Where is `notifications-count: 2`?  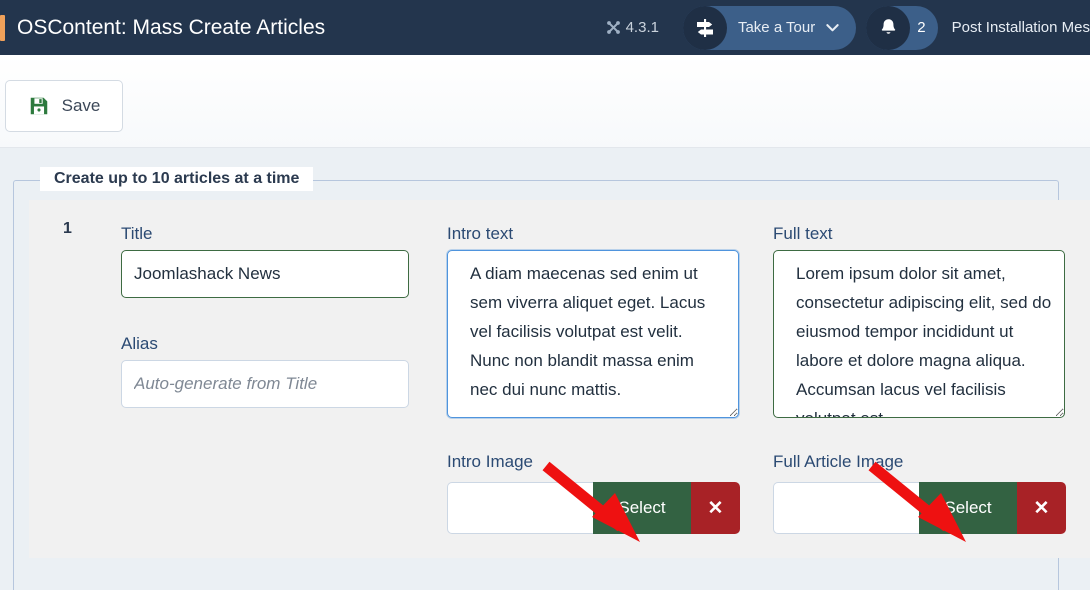 notifications-count: 2 is located at coordinates (921, 27).